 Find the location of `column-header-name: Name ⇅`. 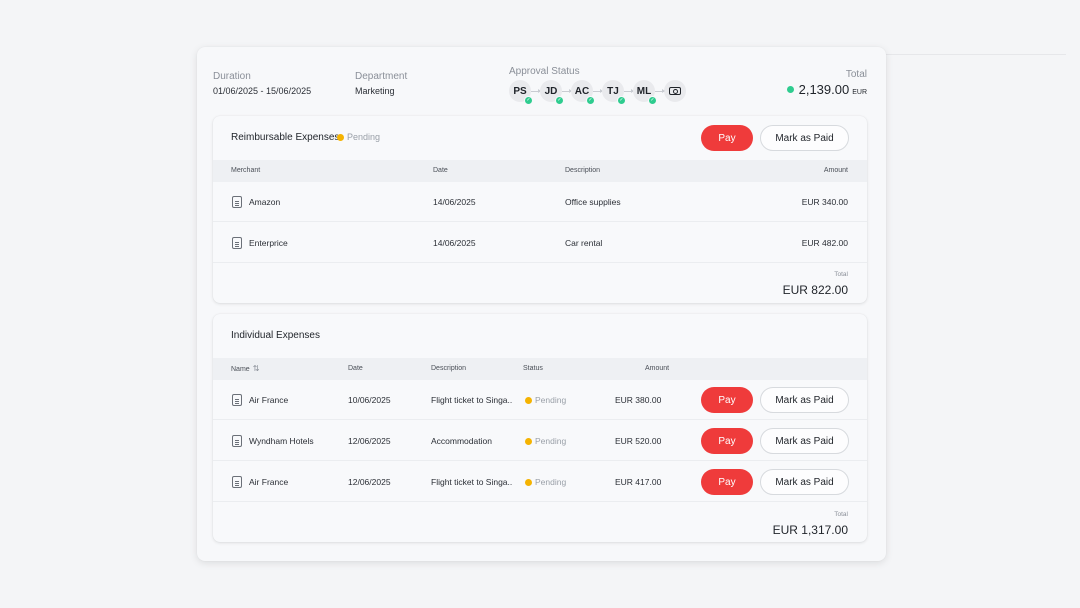

column-header-name: Name ⇅ is located at coordinates (245, 369).